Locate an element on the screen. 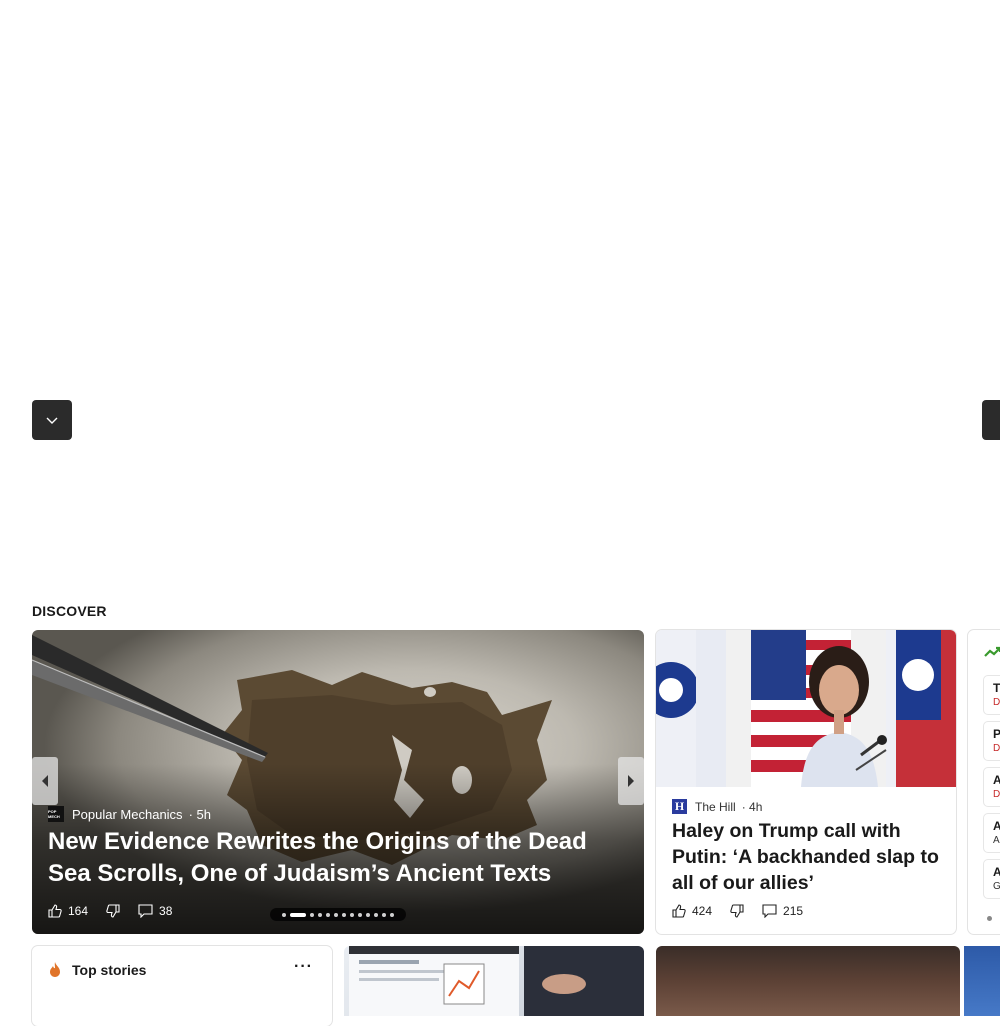  caret-right-icon is located at coordinates (631, 781).